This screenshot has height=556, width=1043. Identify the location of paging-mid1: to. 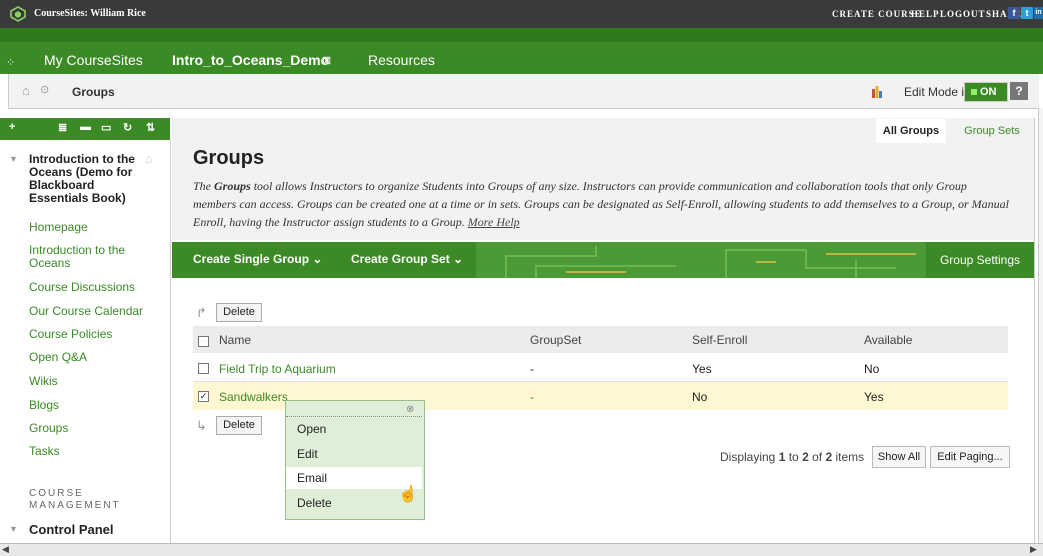
(794, 457).